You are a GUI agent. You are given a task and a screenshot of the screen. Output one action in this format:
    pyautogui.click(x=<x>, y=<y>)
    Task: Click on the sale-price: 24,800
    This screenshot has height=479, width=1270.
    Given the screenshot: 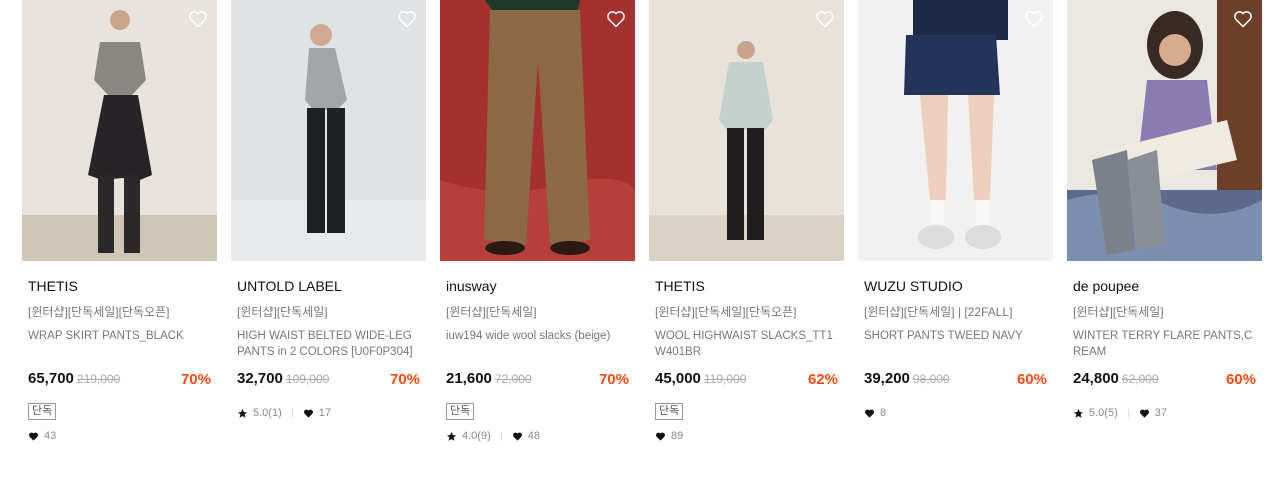 What is the action you would take?
    pyautogui.click(x=1096, y=378)
    